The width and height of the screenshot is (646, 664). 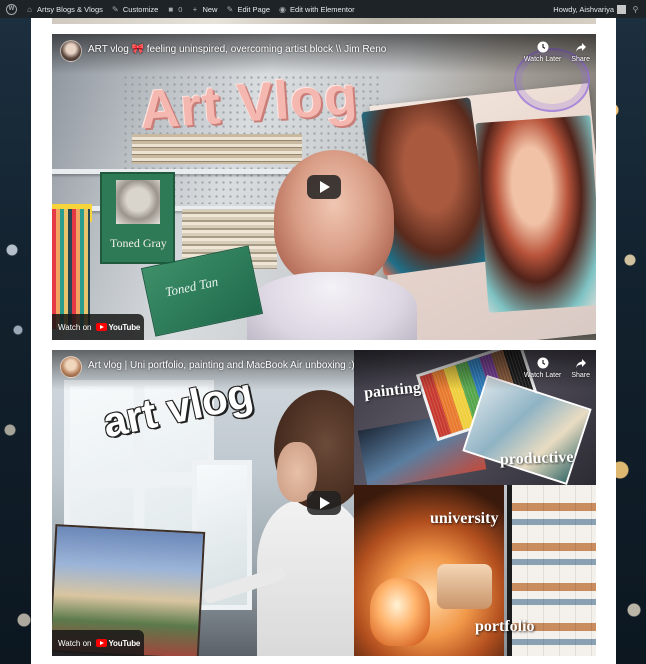 I want to click on edit-page-link: ✎ Edit Page, so click(x=247, y=9).